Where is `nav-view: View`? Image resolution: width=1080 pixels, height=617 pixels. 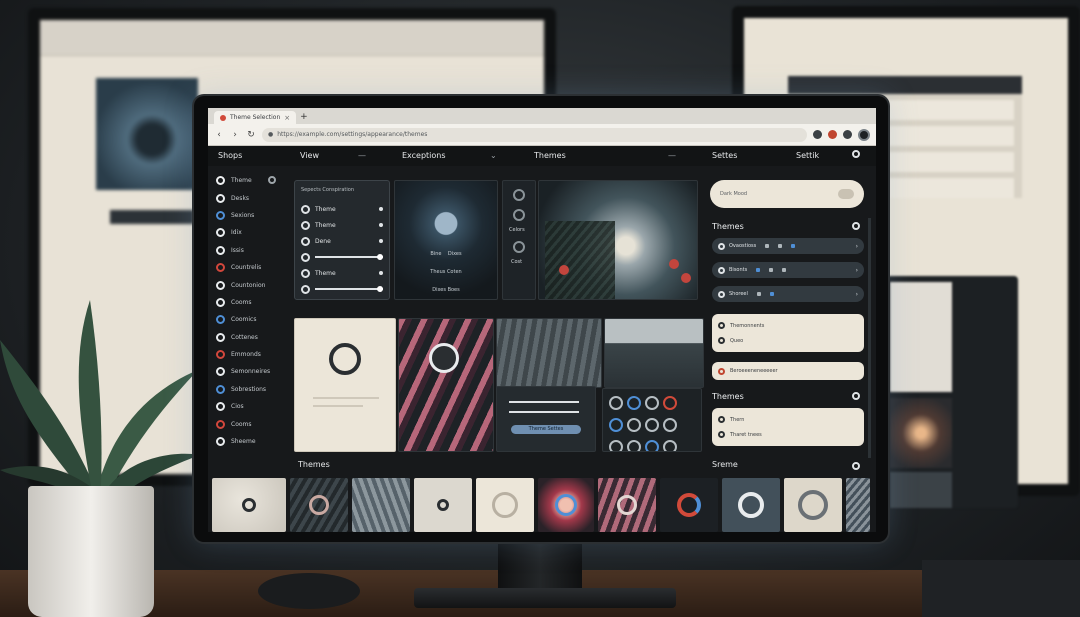
nav-view: View is located at coordinates (309, 155).